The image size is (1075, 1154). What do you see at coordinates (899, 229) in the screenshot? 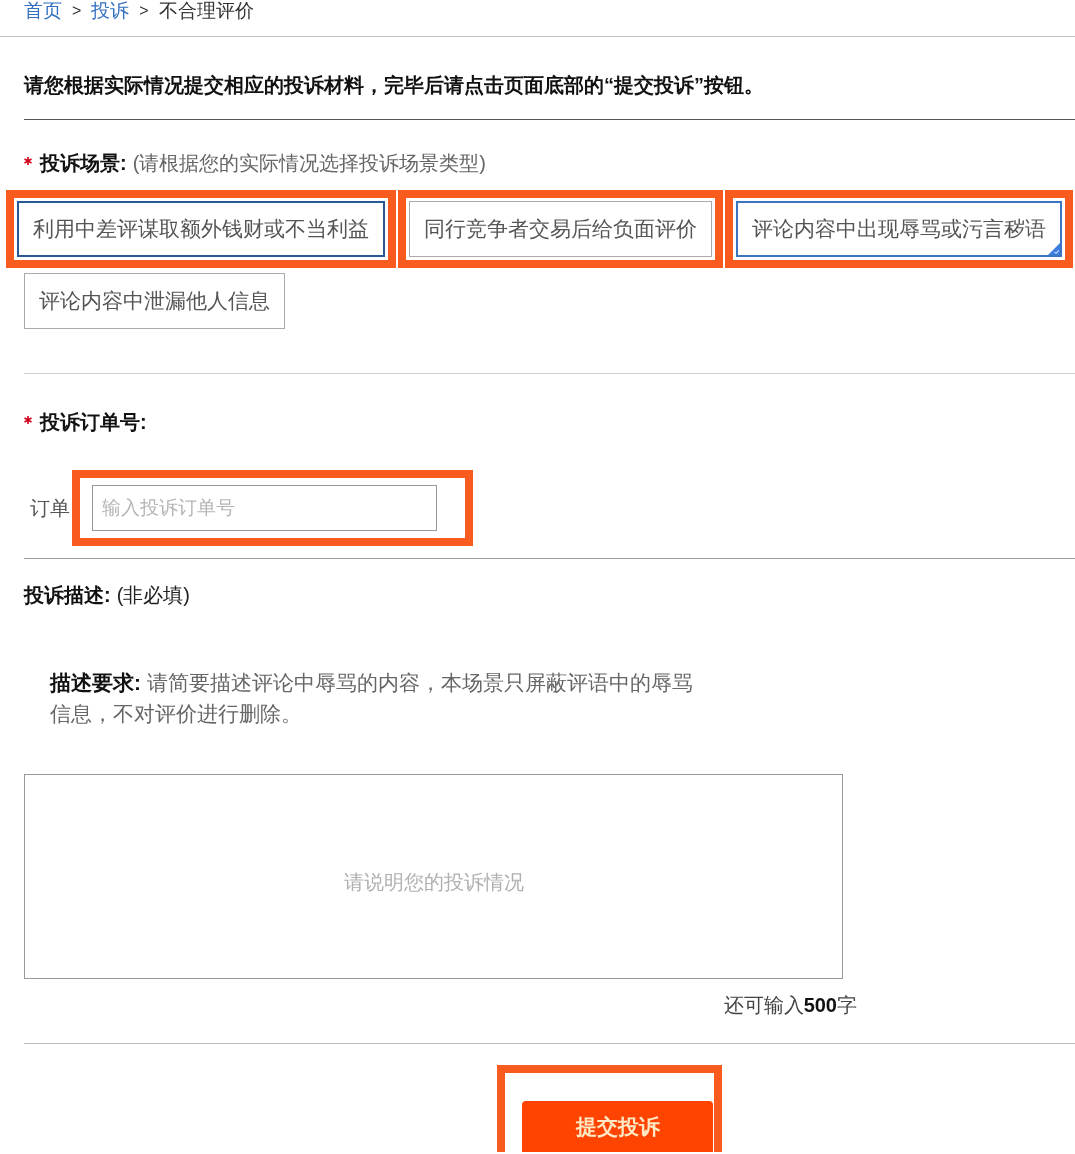
I see `scene-option: 评论内容中出现辱骂或污言秽语` at bounding box center [899, 229].